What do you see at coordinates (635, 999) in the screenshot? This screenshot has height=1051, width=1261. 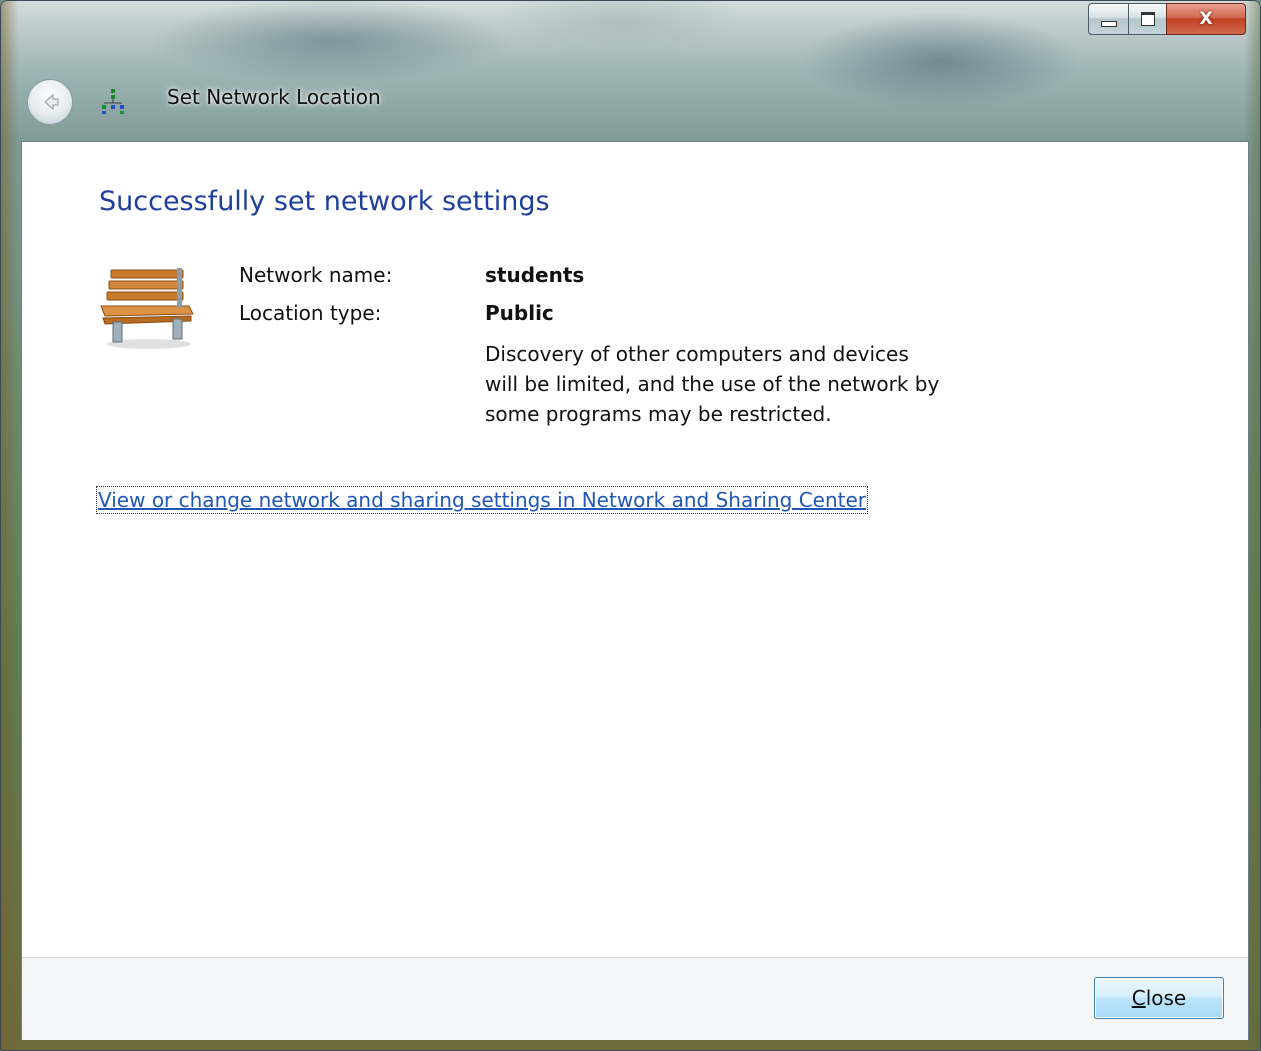 I see `dialog-footer: Close` at bounding box center [635, 999].